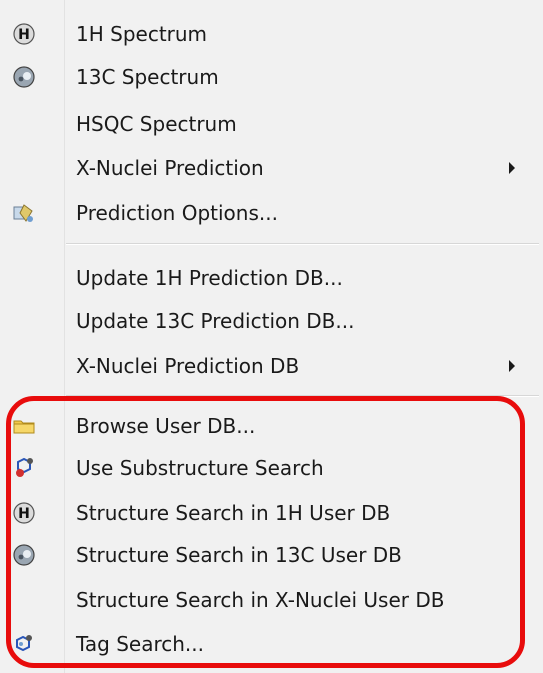  I want to click on menu-item-structure-search-x-nuclei: Structure Search in X-Nuclei User DB, so click(271, 600).